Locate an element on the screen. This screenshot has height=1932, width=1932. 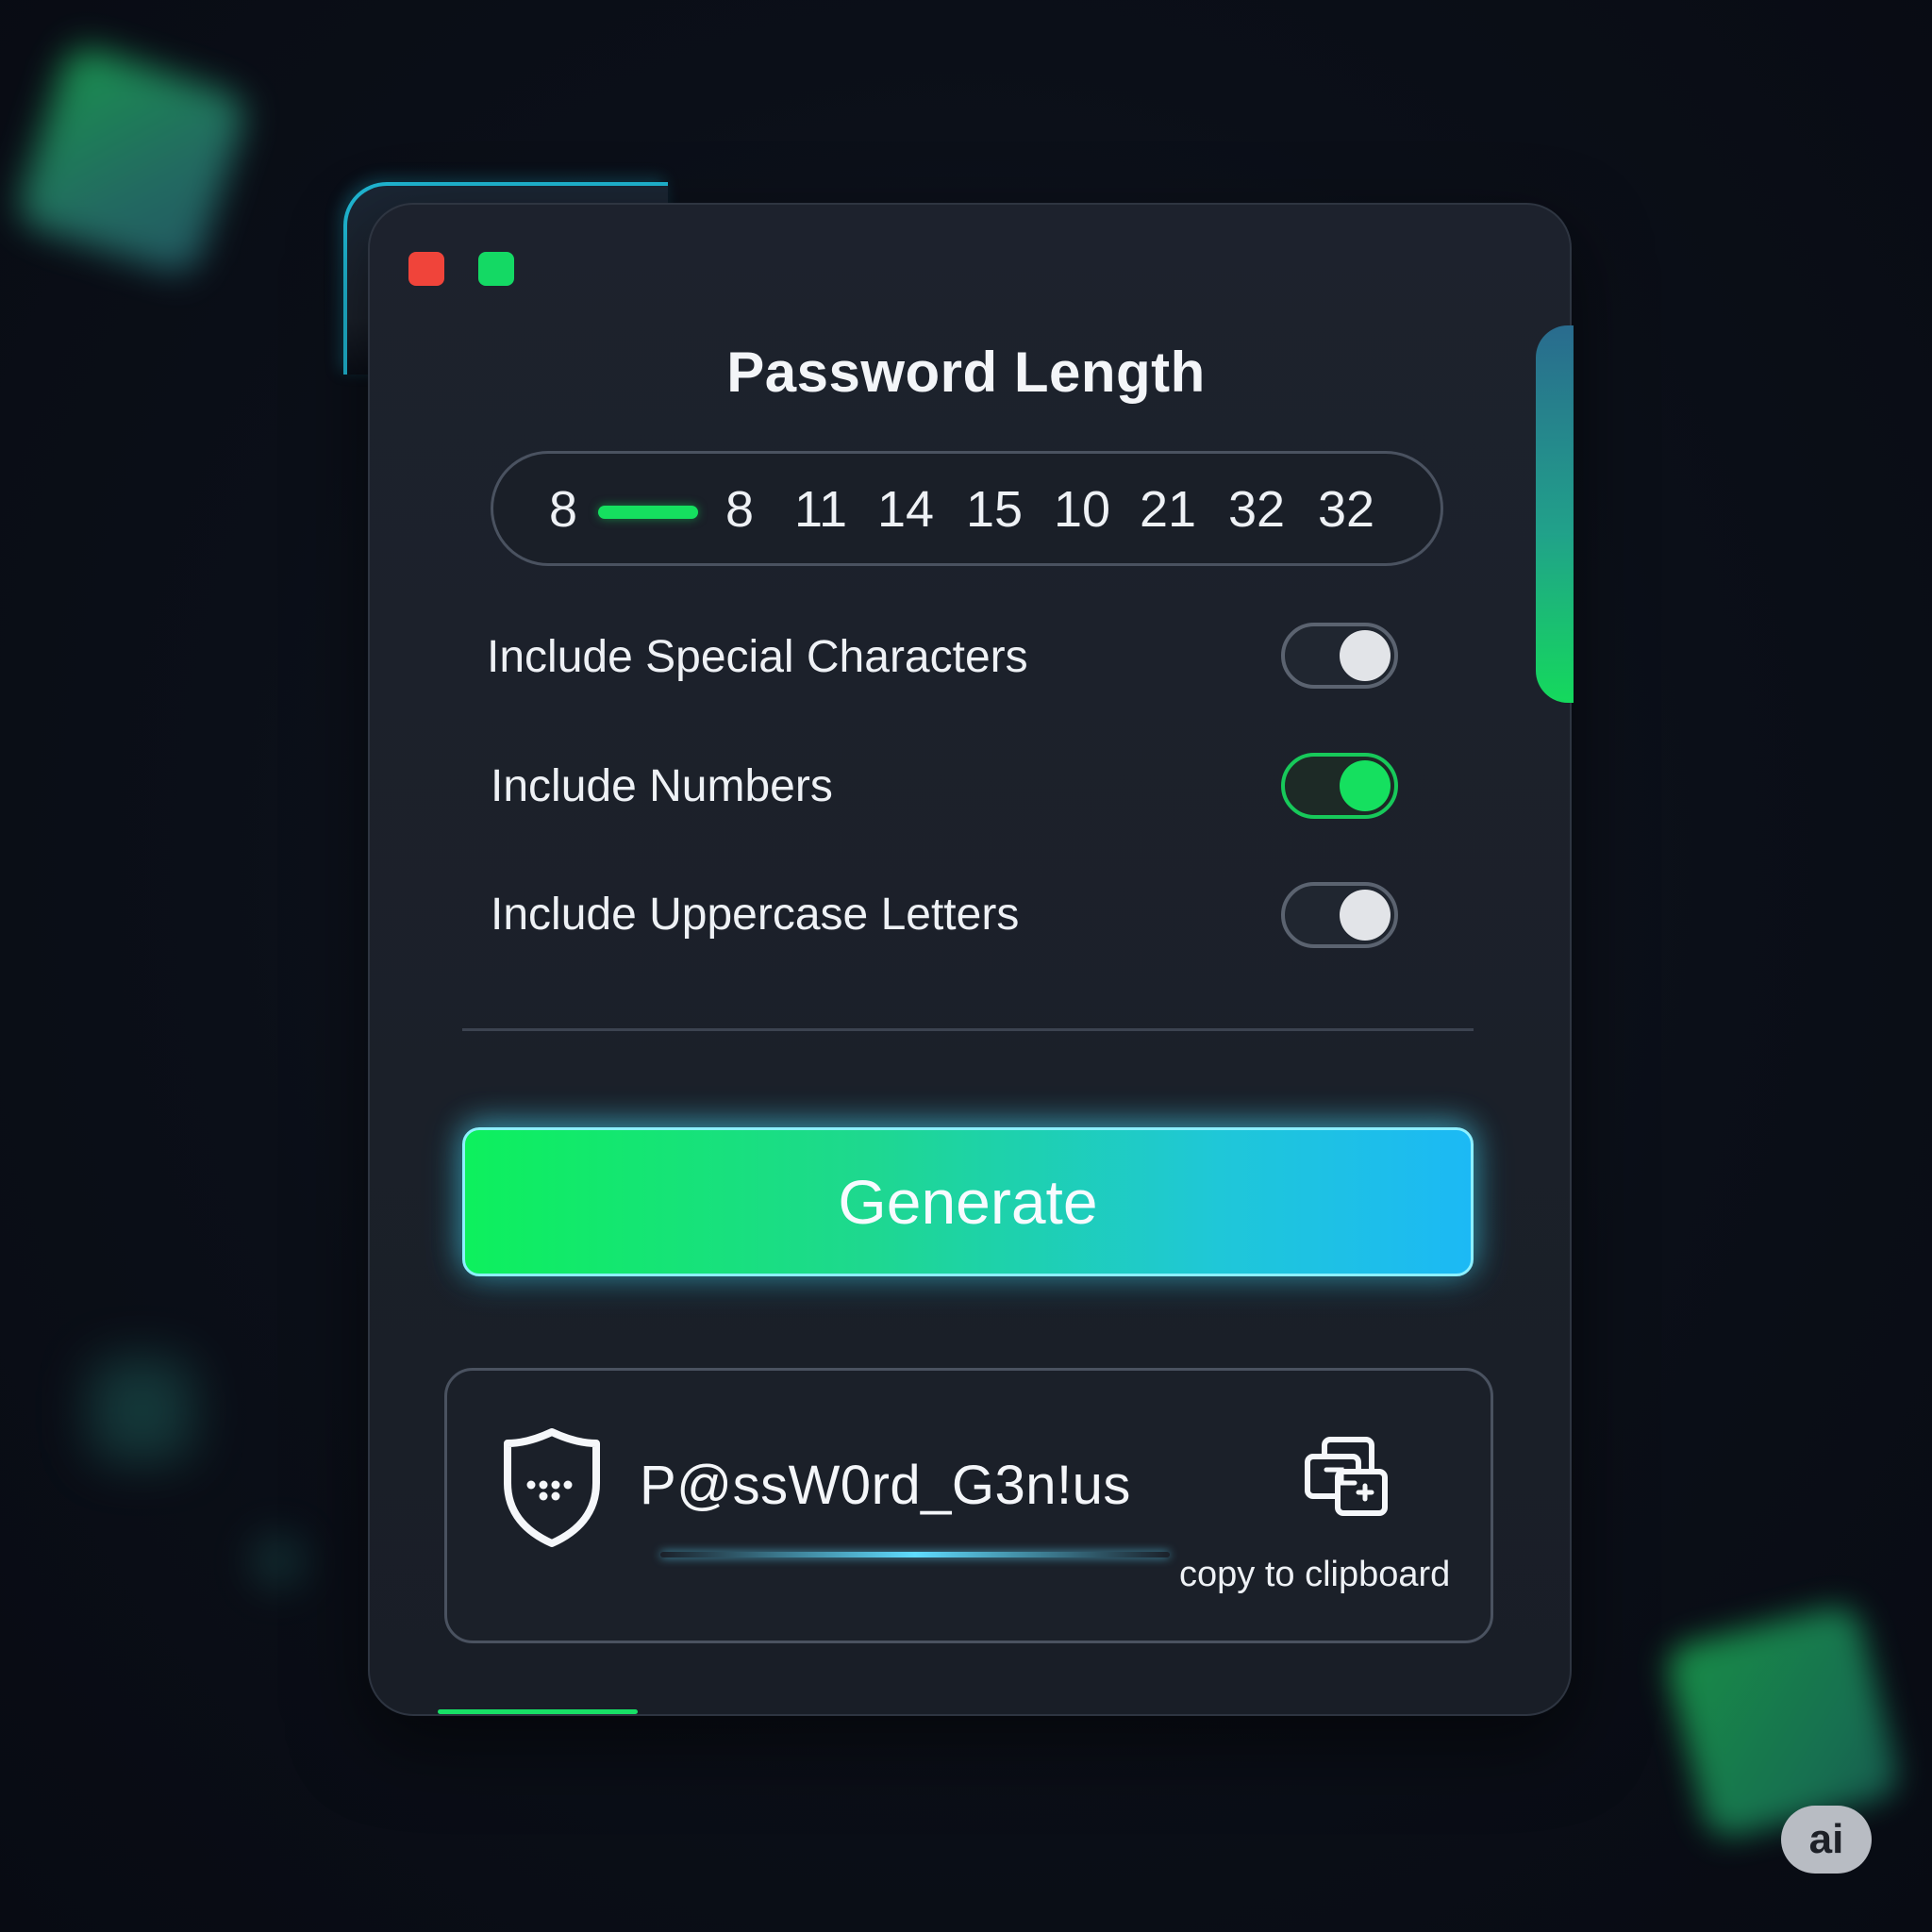
toggle-uppercase is located at coordinates (1339, 915).